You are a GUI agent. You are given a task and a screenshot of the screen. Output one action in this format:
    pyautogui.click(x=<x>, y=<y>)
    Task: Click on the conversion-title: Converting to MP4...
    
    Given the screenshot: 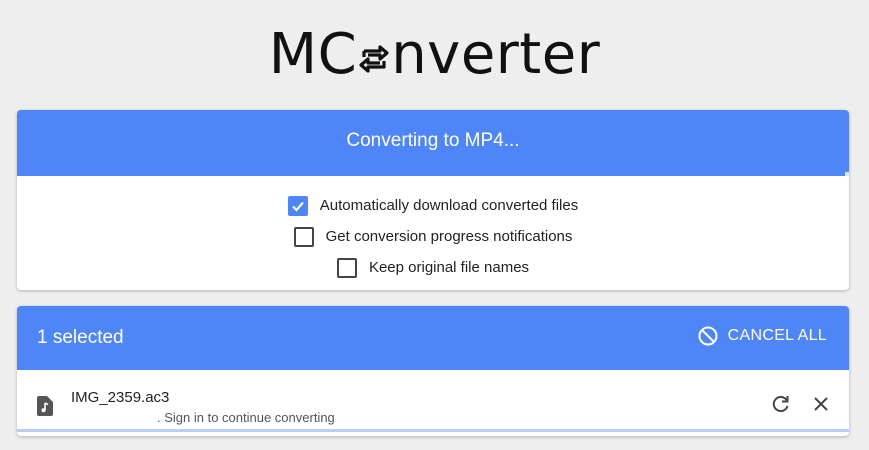 What is the action you would take?
    pyautogui.click(x=433, y=140)
    